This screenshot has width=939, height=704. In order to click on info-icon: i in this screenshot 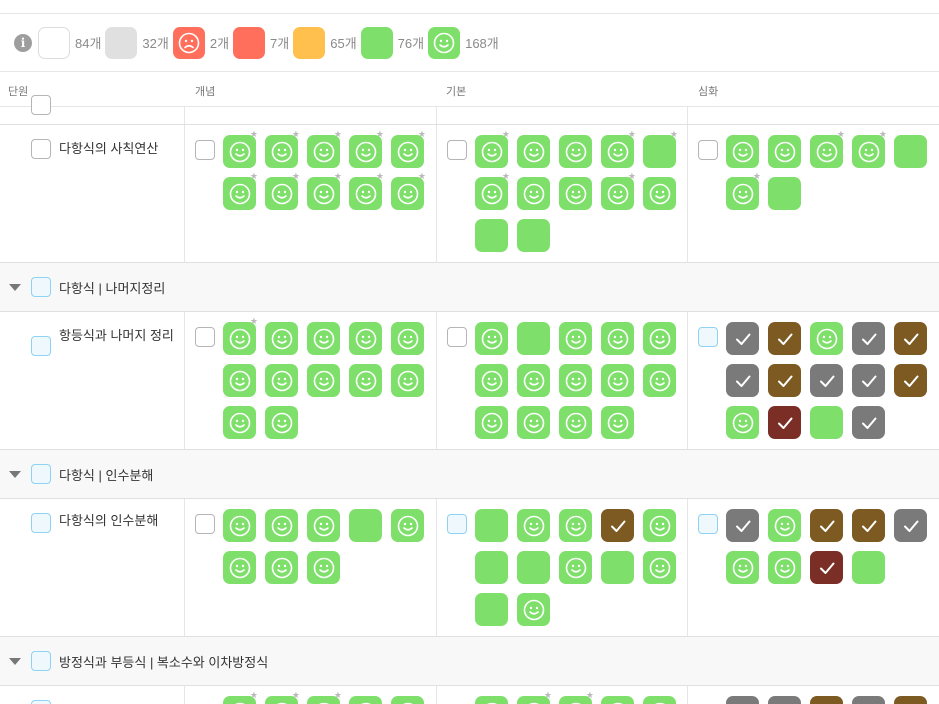, I will do `click(23, 42)`.